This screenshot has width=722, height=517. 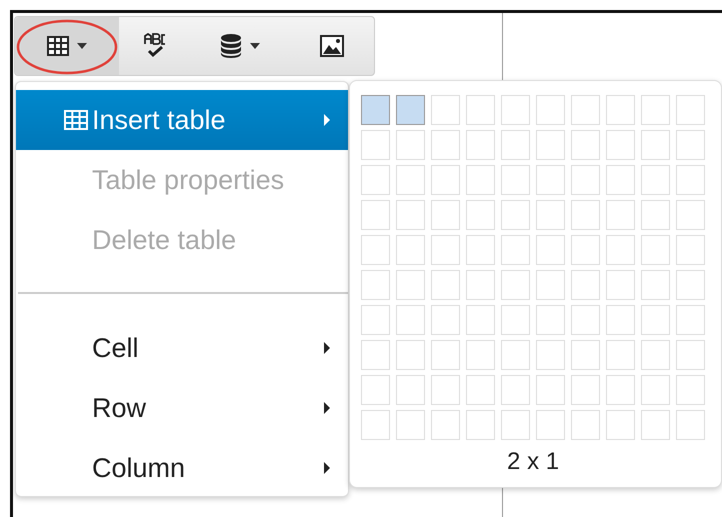 What do you see at coordinates (155, 46) in the screenshot?
I see `spellcheck-icon` at bounding box center [155, 46].